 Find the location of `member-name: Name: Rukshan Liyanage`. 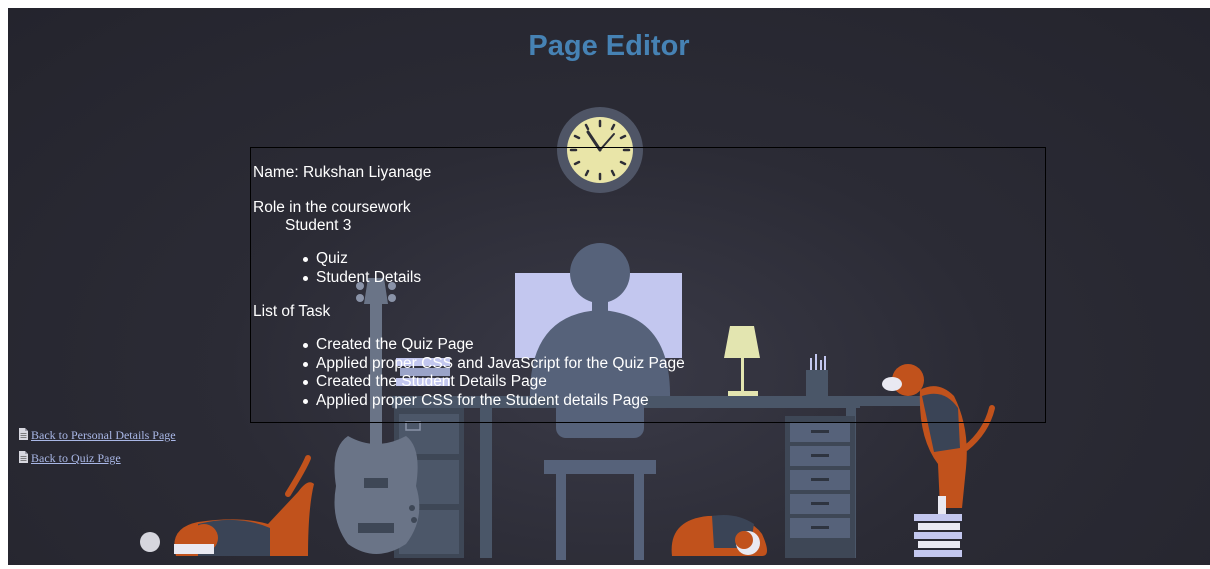

member-name: Name: Rukshan Liyanage is located at coordinates (342, 172).